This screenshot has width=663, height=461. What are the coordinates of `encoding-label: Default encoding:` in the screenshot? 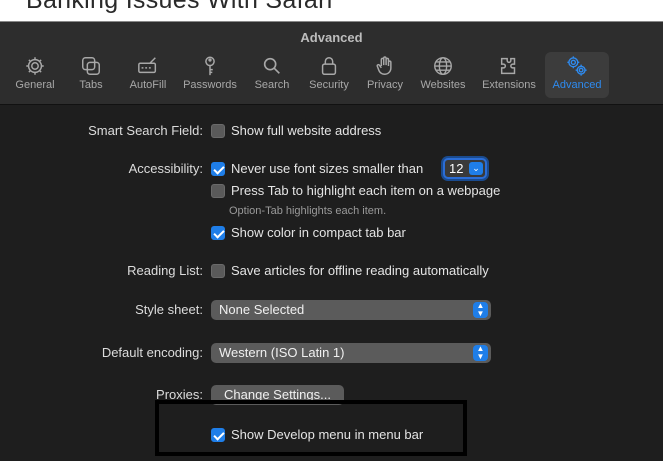 It's located at (152, 352).